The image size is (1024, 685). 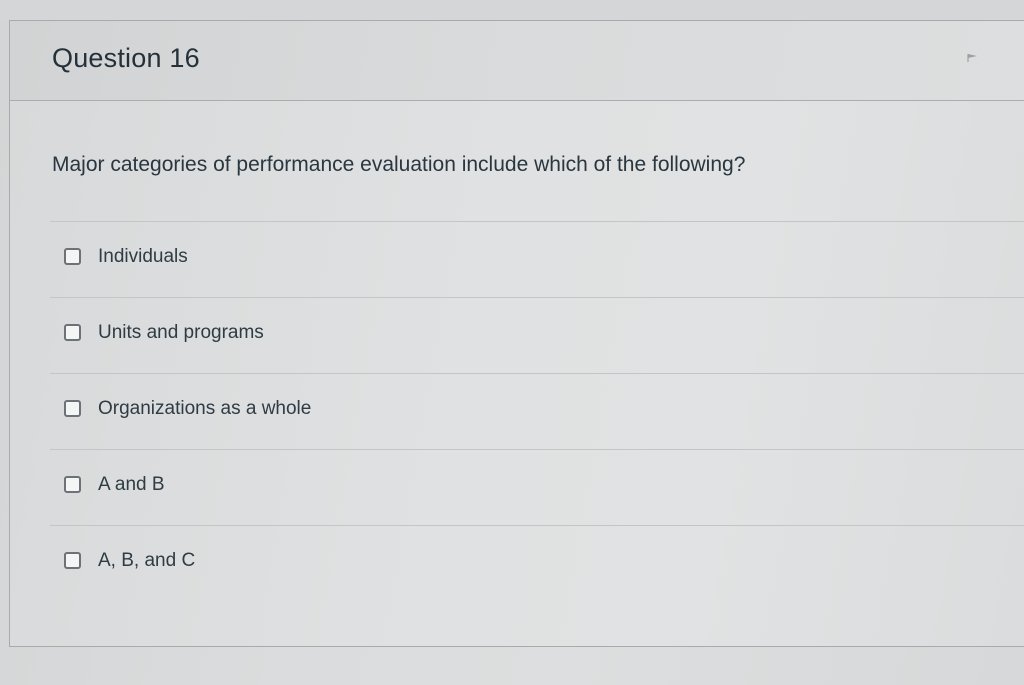 What do you see at coordinates (537, 259) in the screenshot?
I see `answer-option: Individuals` at bounding box center [537, 259].